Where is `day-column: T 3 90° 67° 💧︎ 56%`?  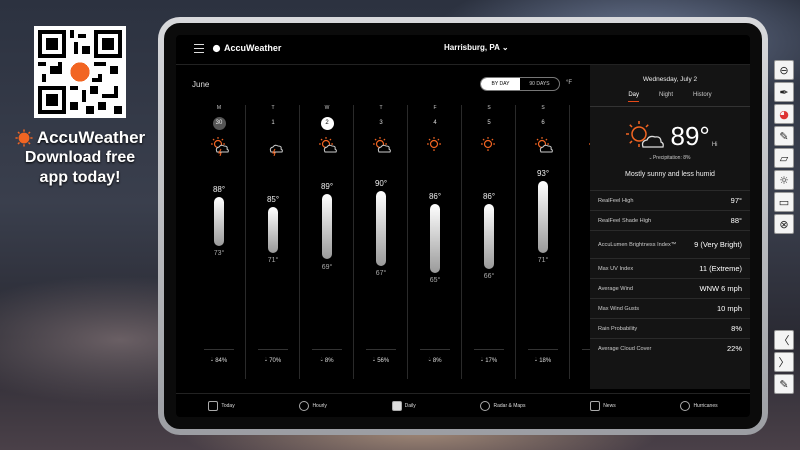
day-column: T 3 90° 67° 💧︎ 56% is located at coordinates (381, 239).